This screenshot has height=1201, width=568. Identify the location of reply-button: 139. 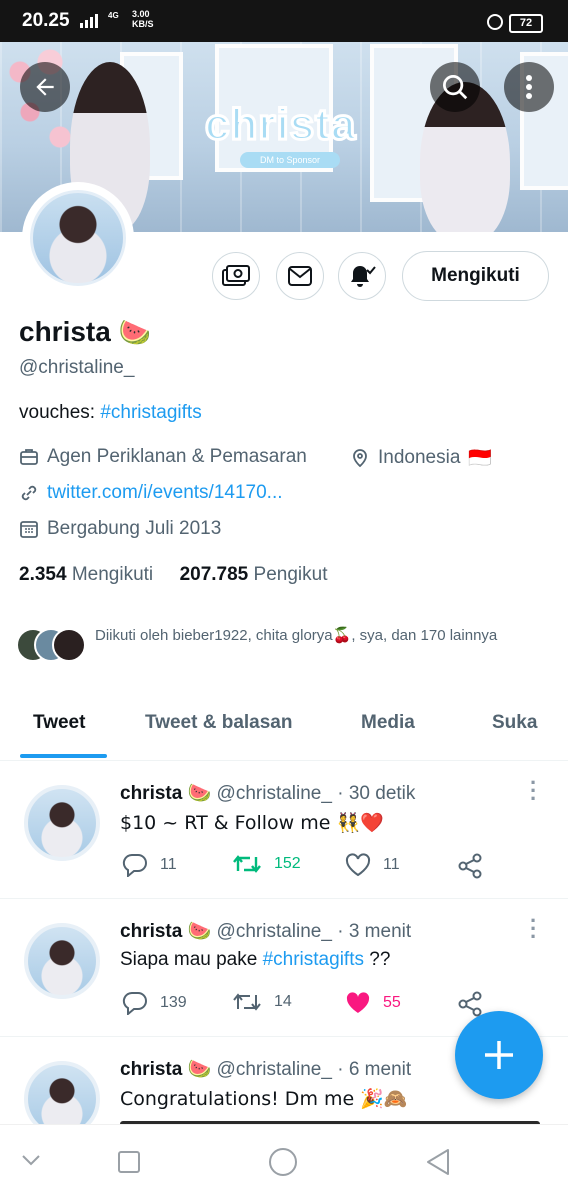
(154, 1003).